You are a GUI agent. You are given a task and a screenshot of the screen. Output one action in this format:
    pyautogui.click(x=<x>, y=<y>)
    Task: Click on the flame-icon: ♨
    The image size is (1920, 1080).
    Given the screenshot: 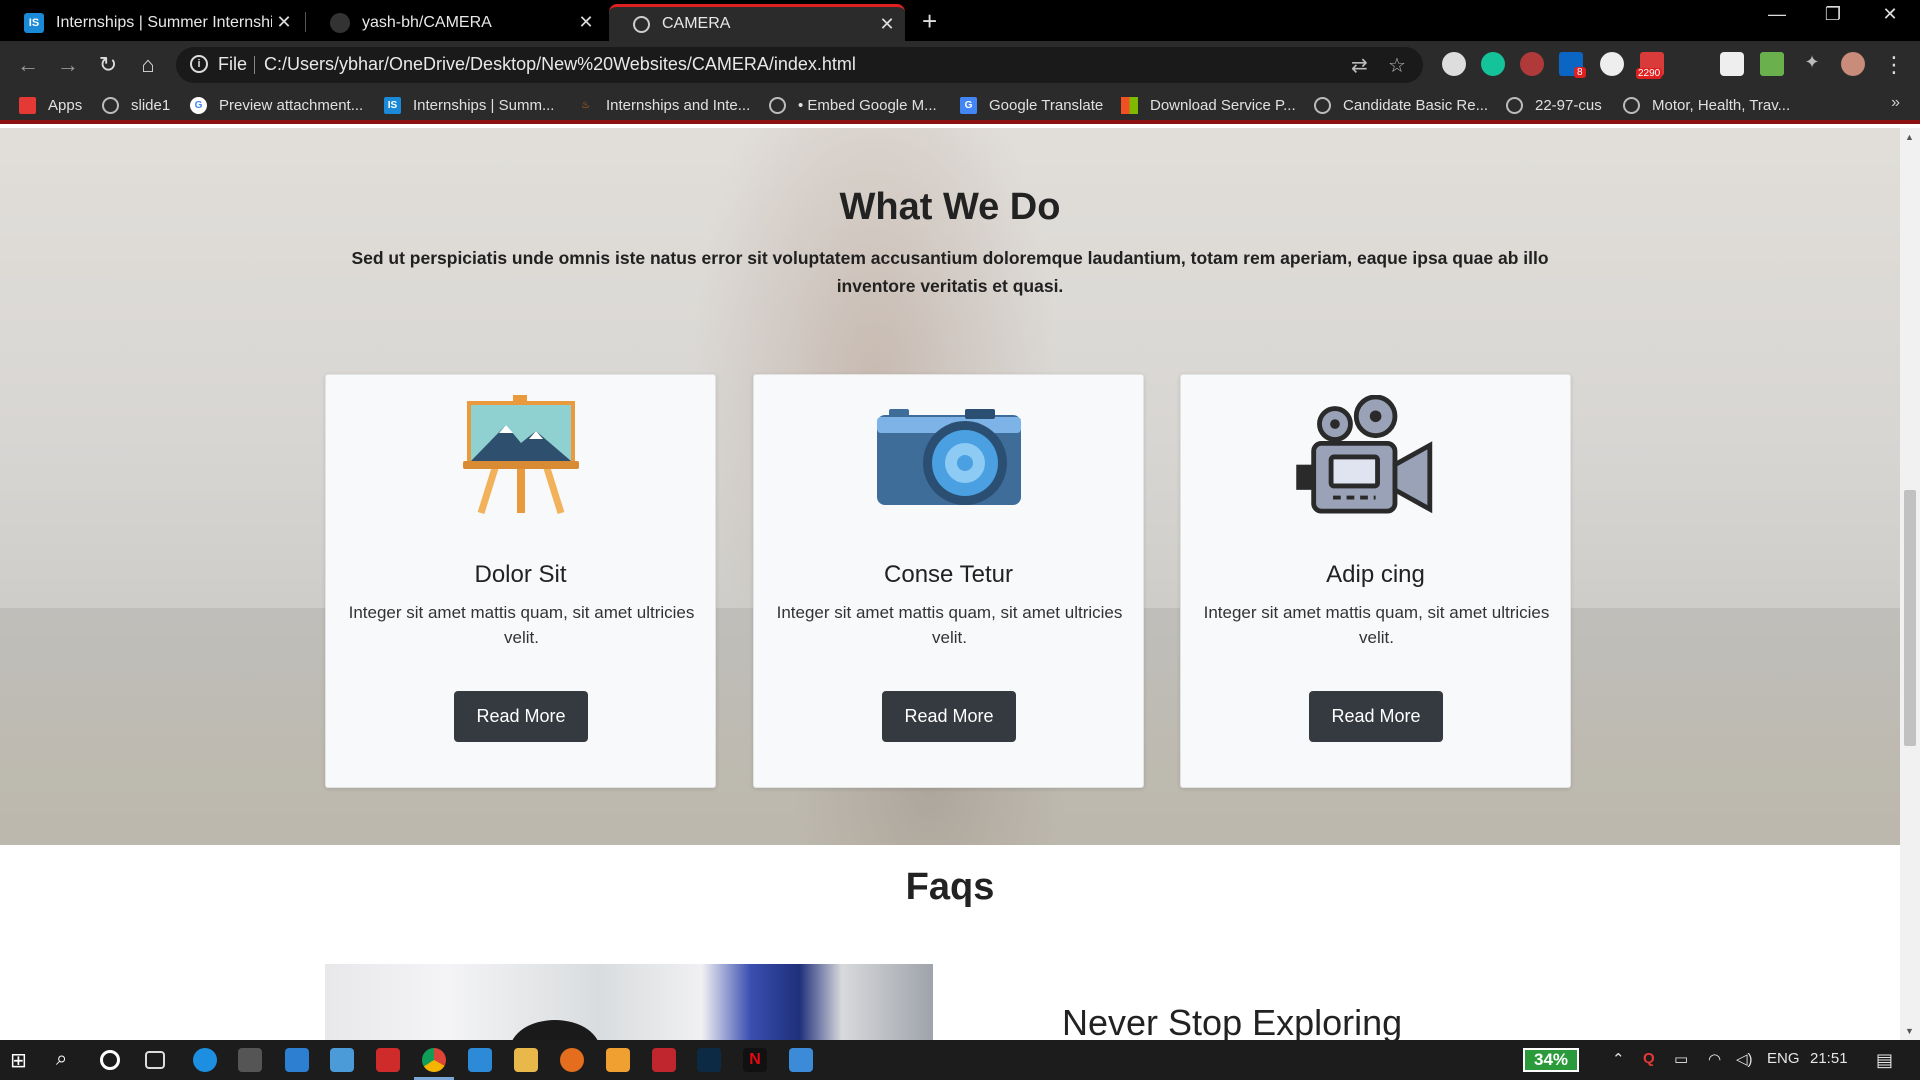 What is the action you would take?
    pyautogui.click(x=585, y=105)
    